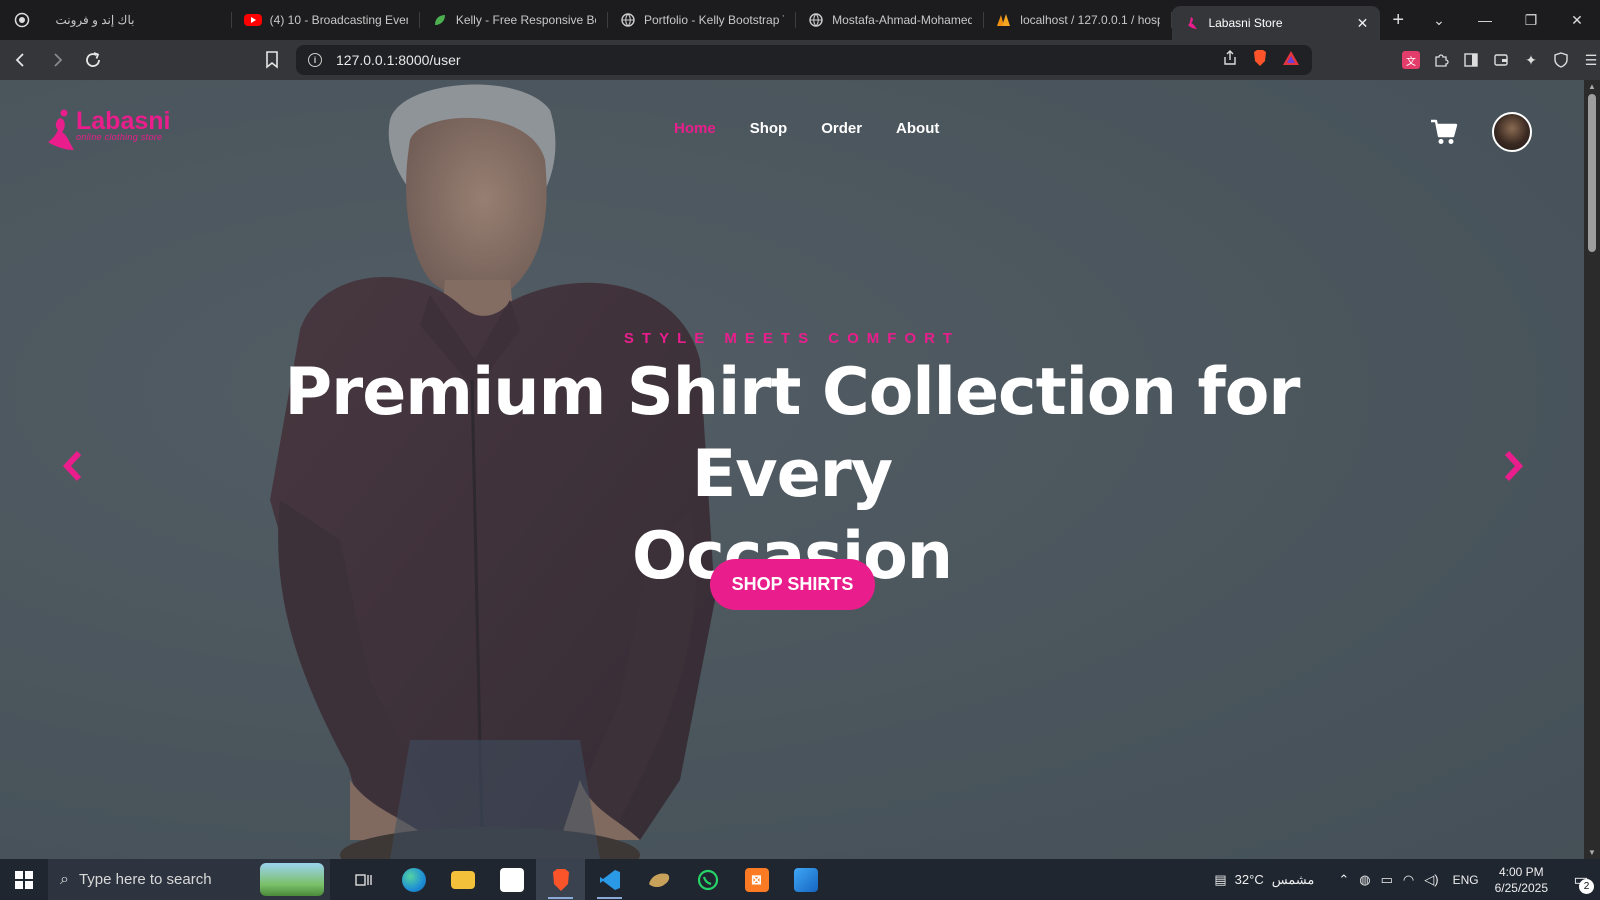 This screenshot has width=1600, height=900. Describe the element at coordinates (1531, 20) in the screenshot. I see `restore-icon: ❐` at that location.